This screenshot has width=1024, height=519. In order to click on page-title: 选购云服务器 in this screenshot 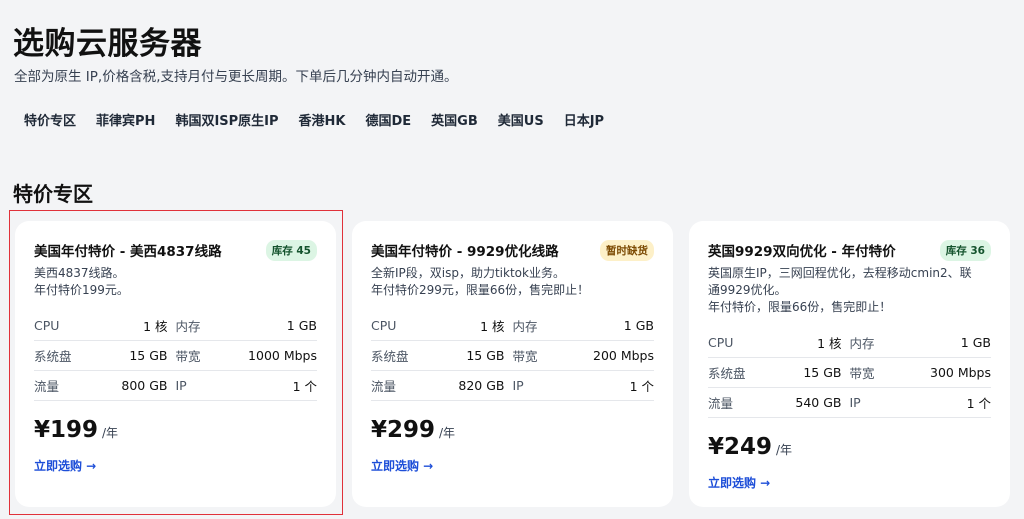, I will do `click(107, 44)`.